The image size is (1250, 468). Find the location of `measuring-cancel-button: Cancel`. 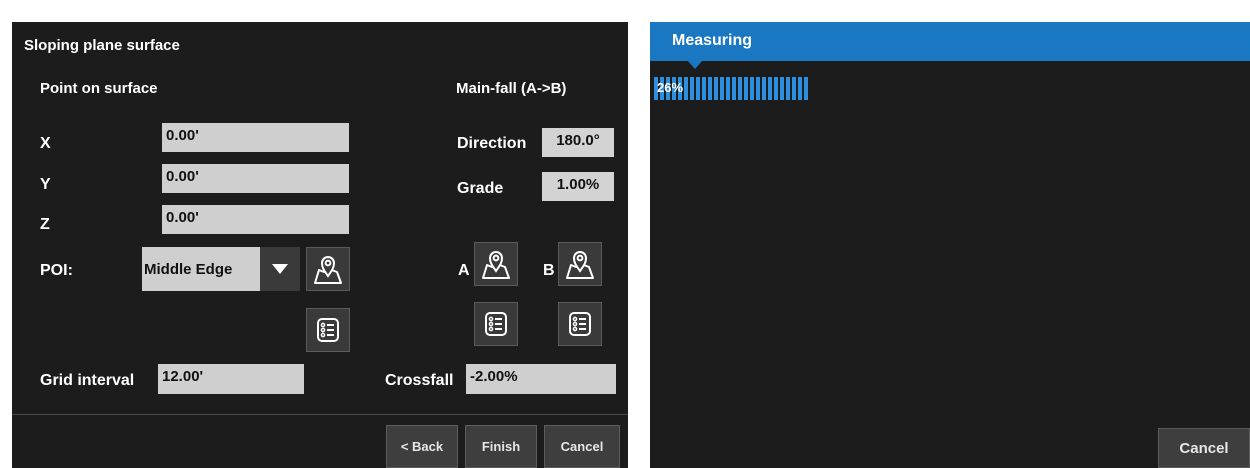

measuring-cancel-button: Cancel is located at coordinates (1204, 448).